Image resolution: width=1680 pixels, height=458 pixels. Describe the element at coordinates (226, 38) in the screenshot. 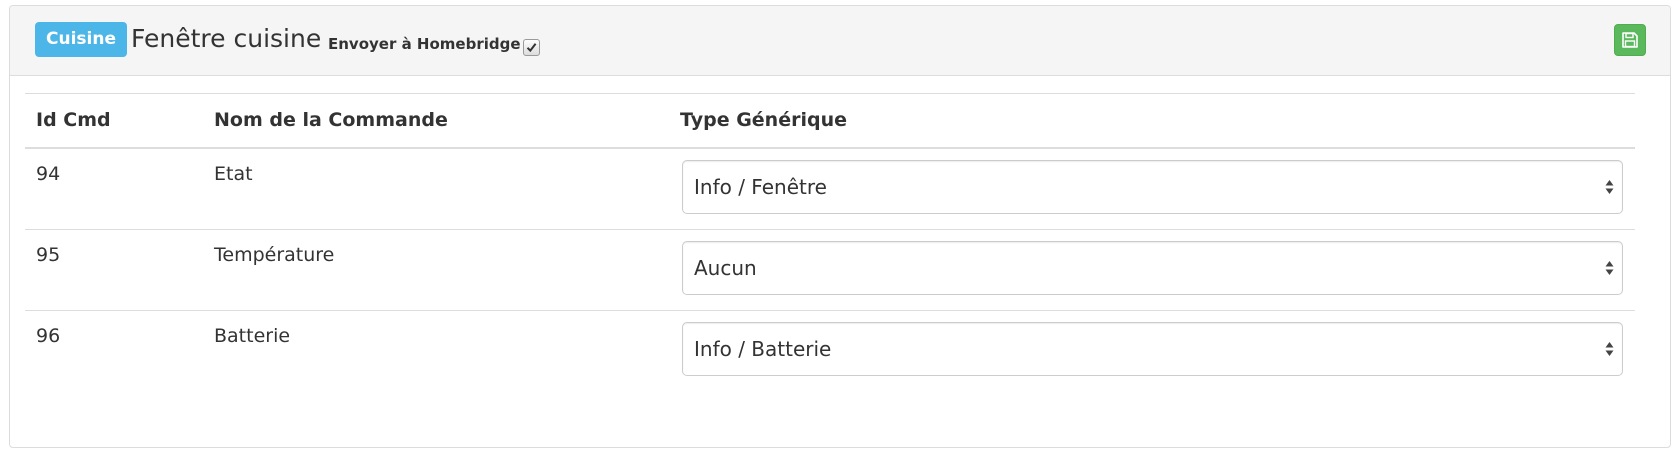

I see `equipment-name: Fenêtre cuisine` at that location.